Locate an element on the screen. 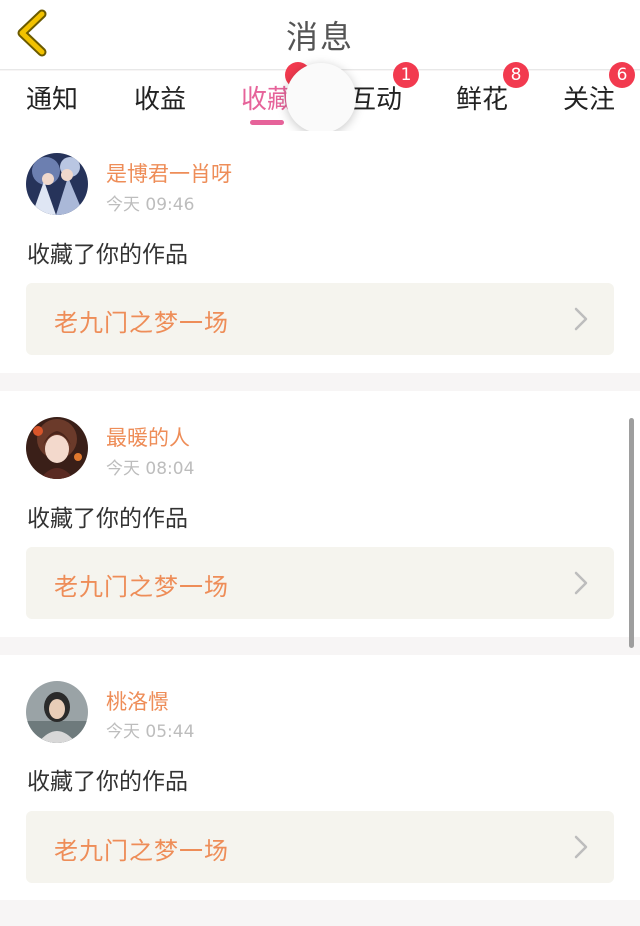 The image size is (640, 926). page-title: 消息 is located at coordinates (319, 37).